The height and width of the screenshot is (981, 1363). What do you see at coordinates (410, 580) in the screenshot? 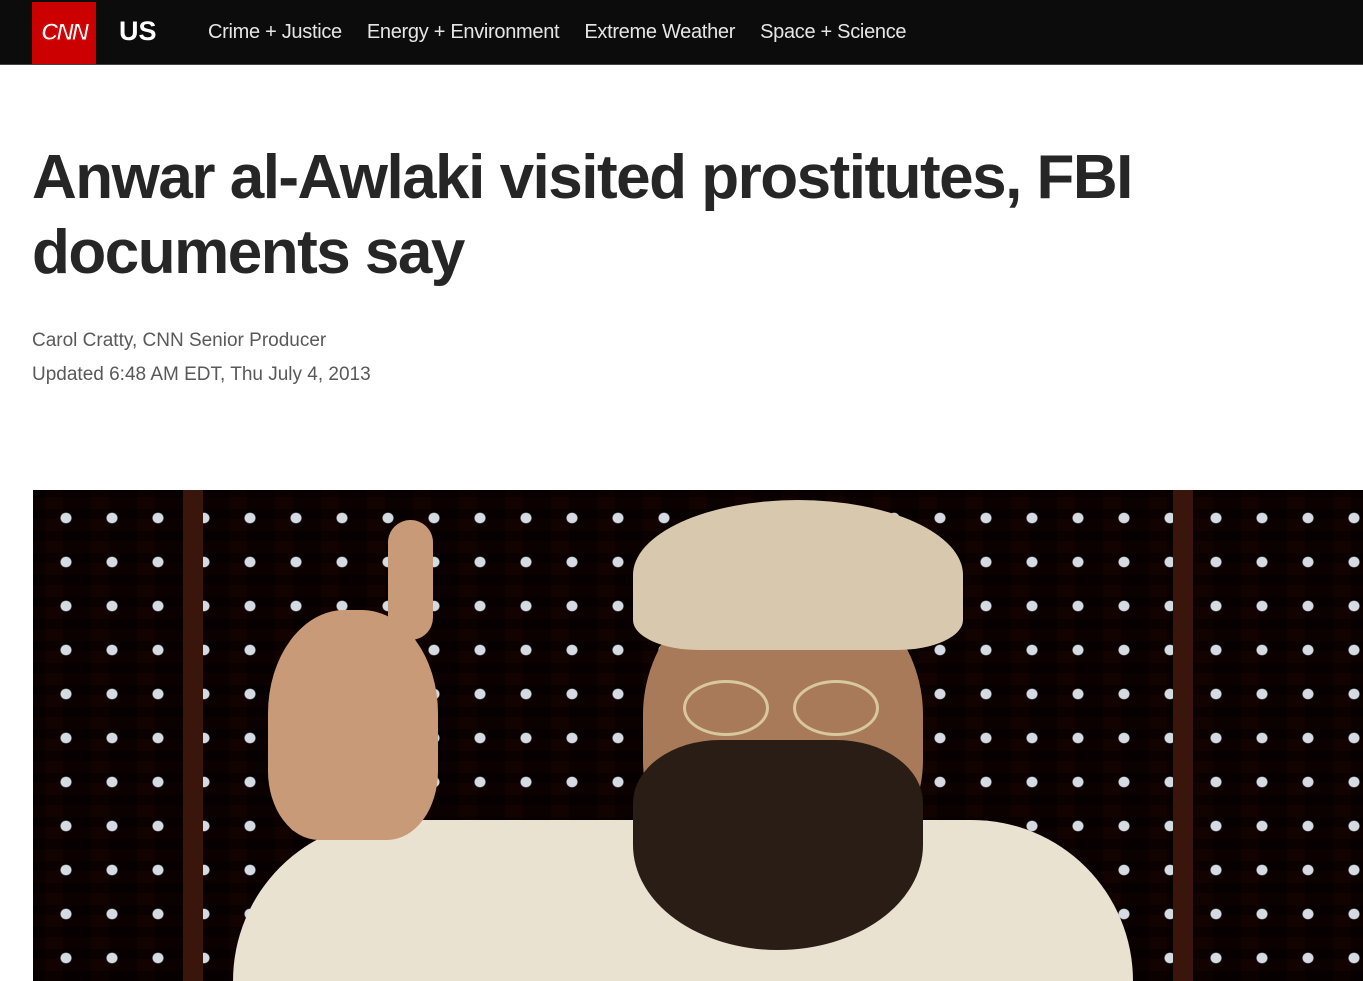
I see `person-finger` at bounding box center [410, 580].